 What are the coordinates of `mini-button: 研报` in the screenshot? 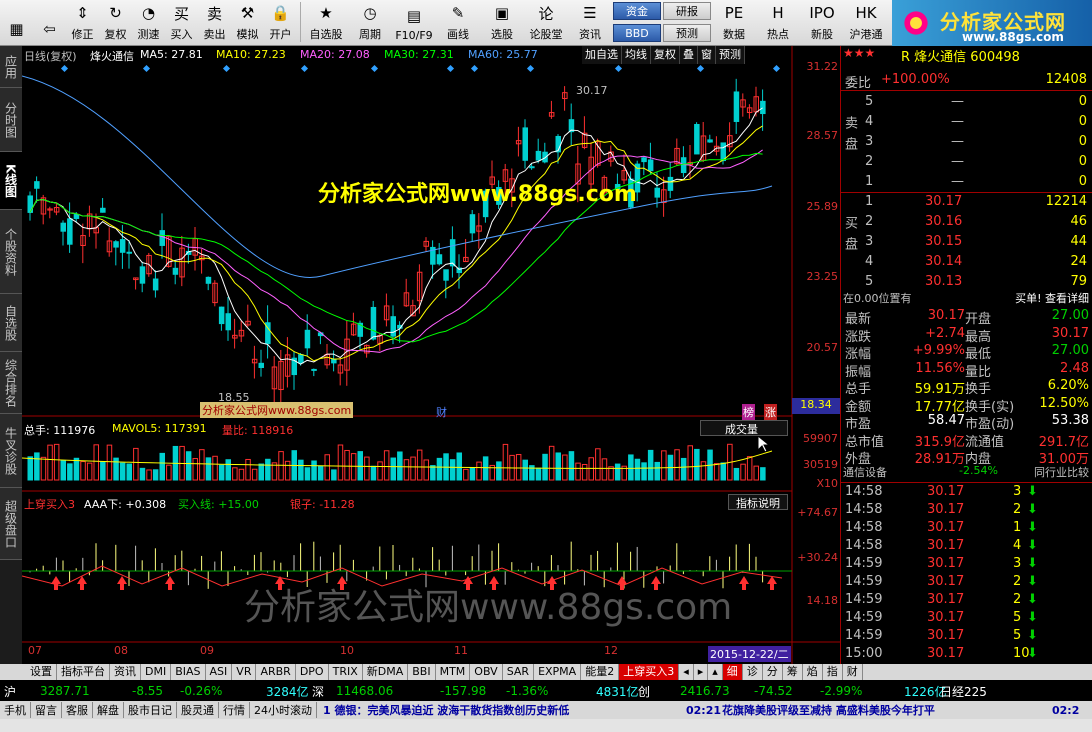 It's located at (687, 11).